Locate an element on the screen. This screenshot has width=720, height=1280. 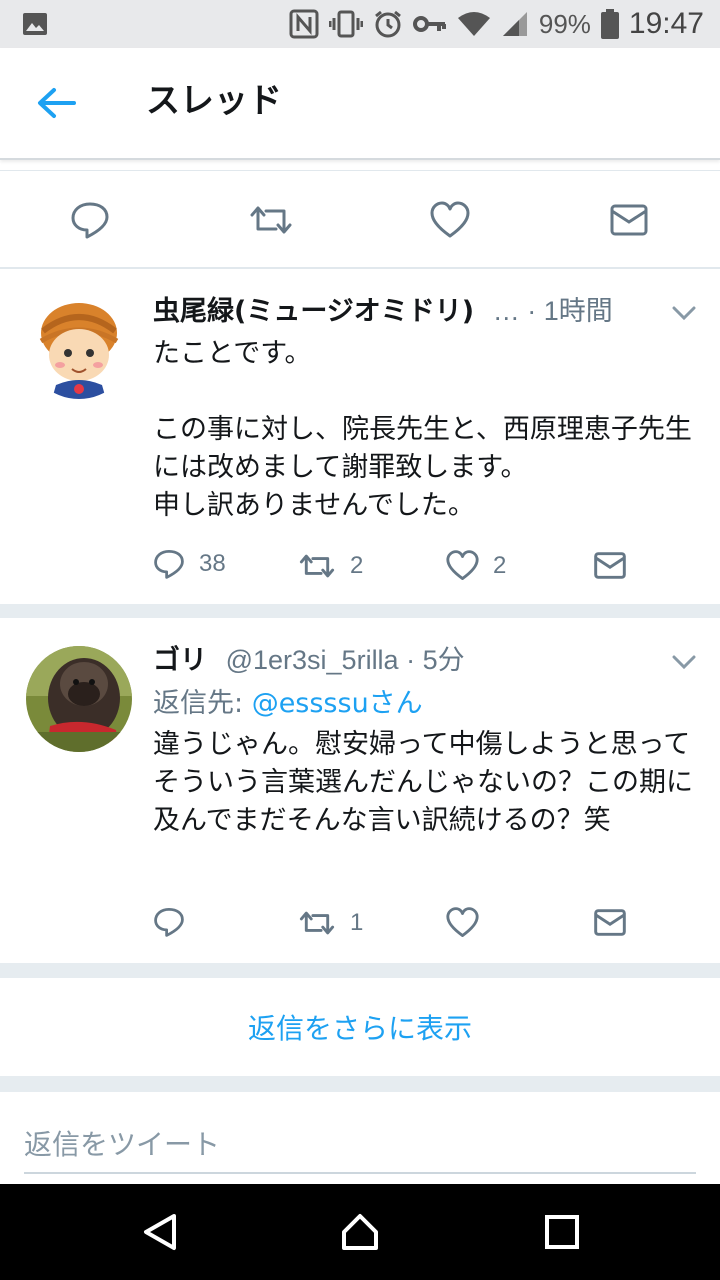
alarm-icon is located at coordinates (388, 24).